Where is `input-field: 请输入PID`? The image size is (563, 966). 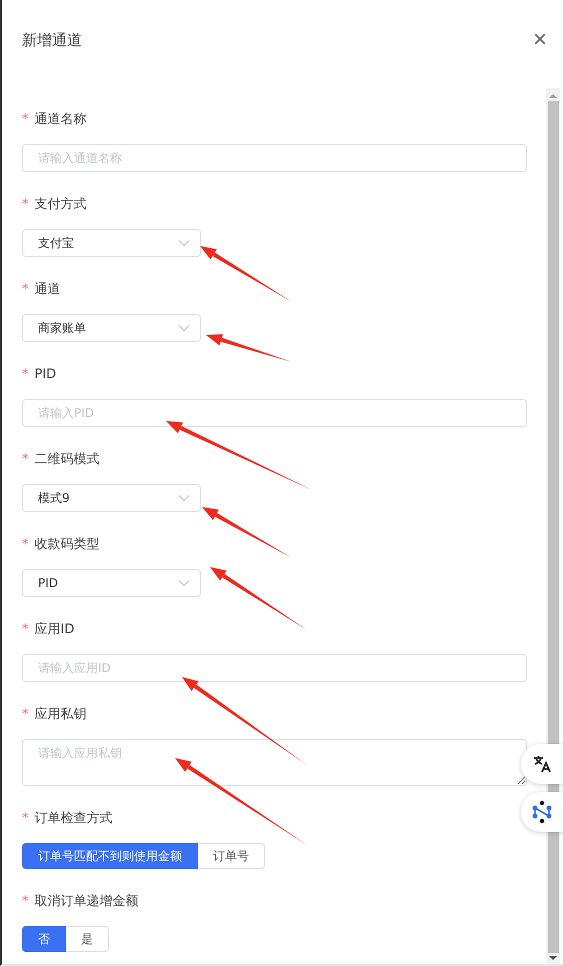 input-field: 请输入PID is located at coordinates (274, 413).